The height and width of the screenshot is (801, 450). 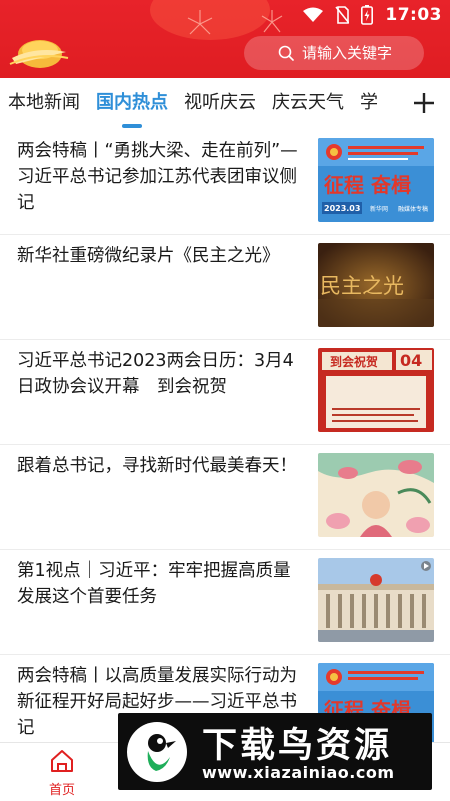 What do you see at coordinates (148, 256) in the screenshot?
I see `news-title: 新华社重磅微纪录片《民主之光》` at bounding box center [148, 256].